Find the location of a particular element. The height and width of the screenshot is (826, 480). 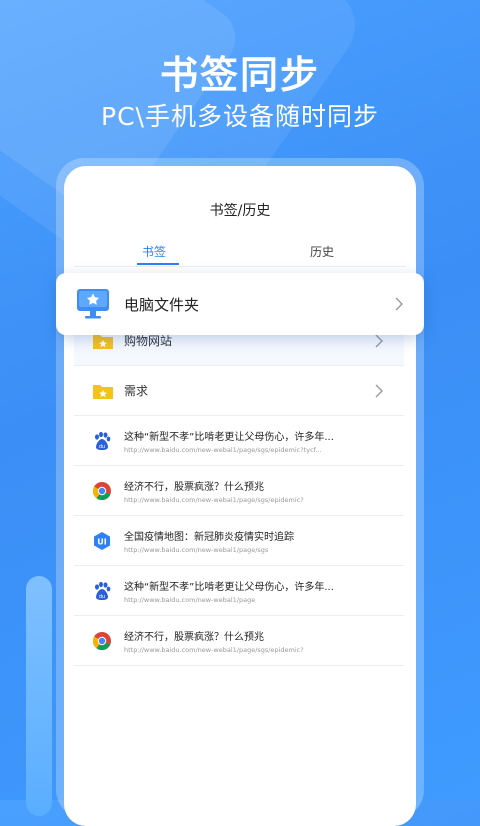

link-url: http://www.baidu.com/new-webal1/page/sgs is located at coordinates (196, 549).